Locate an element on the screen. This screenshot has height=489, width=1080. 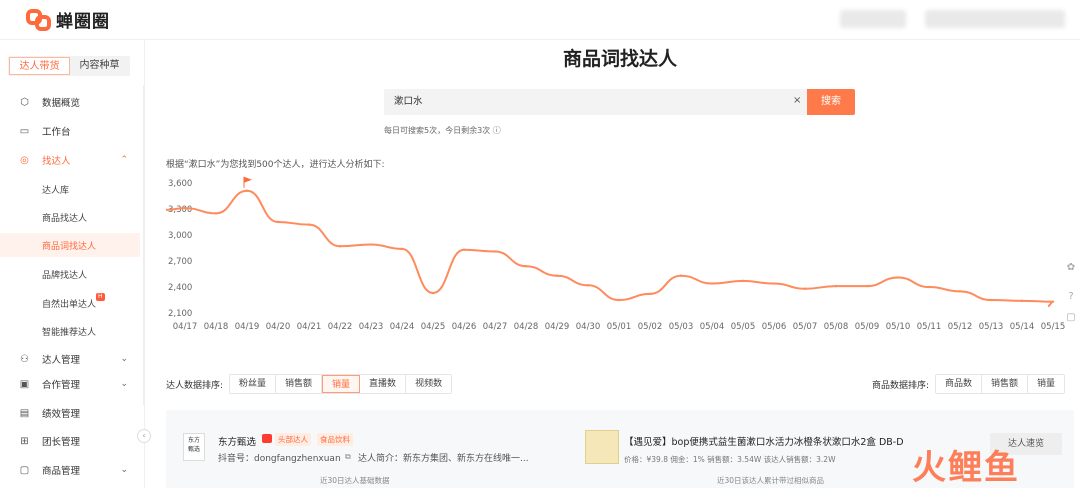
sort-video-count-button: 视频数 is located at coordinates (429, 384).